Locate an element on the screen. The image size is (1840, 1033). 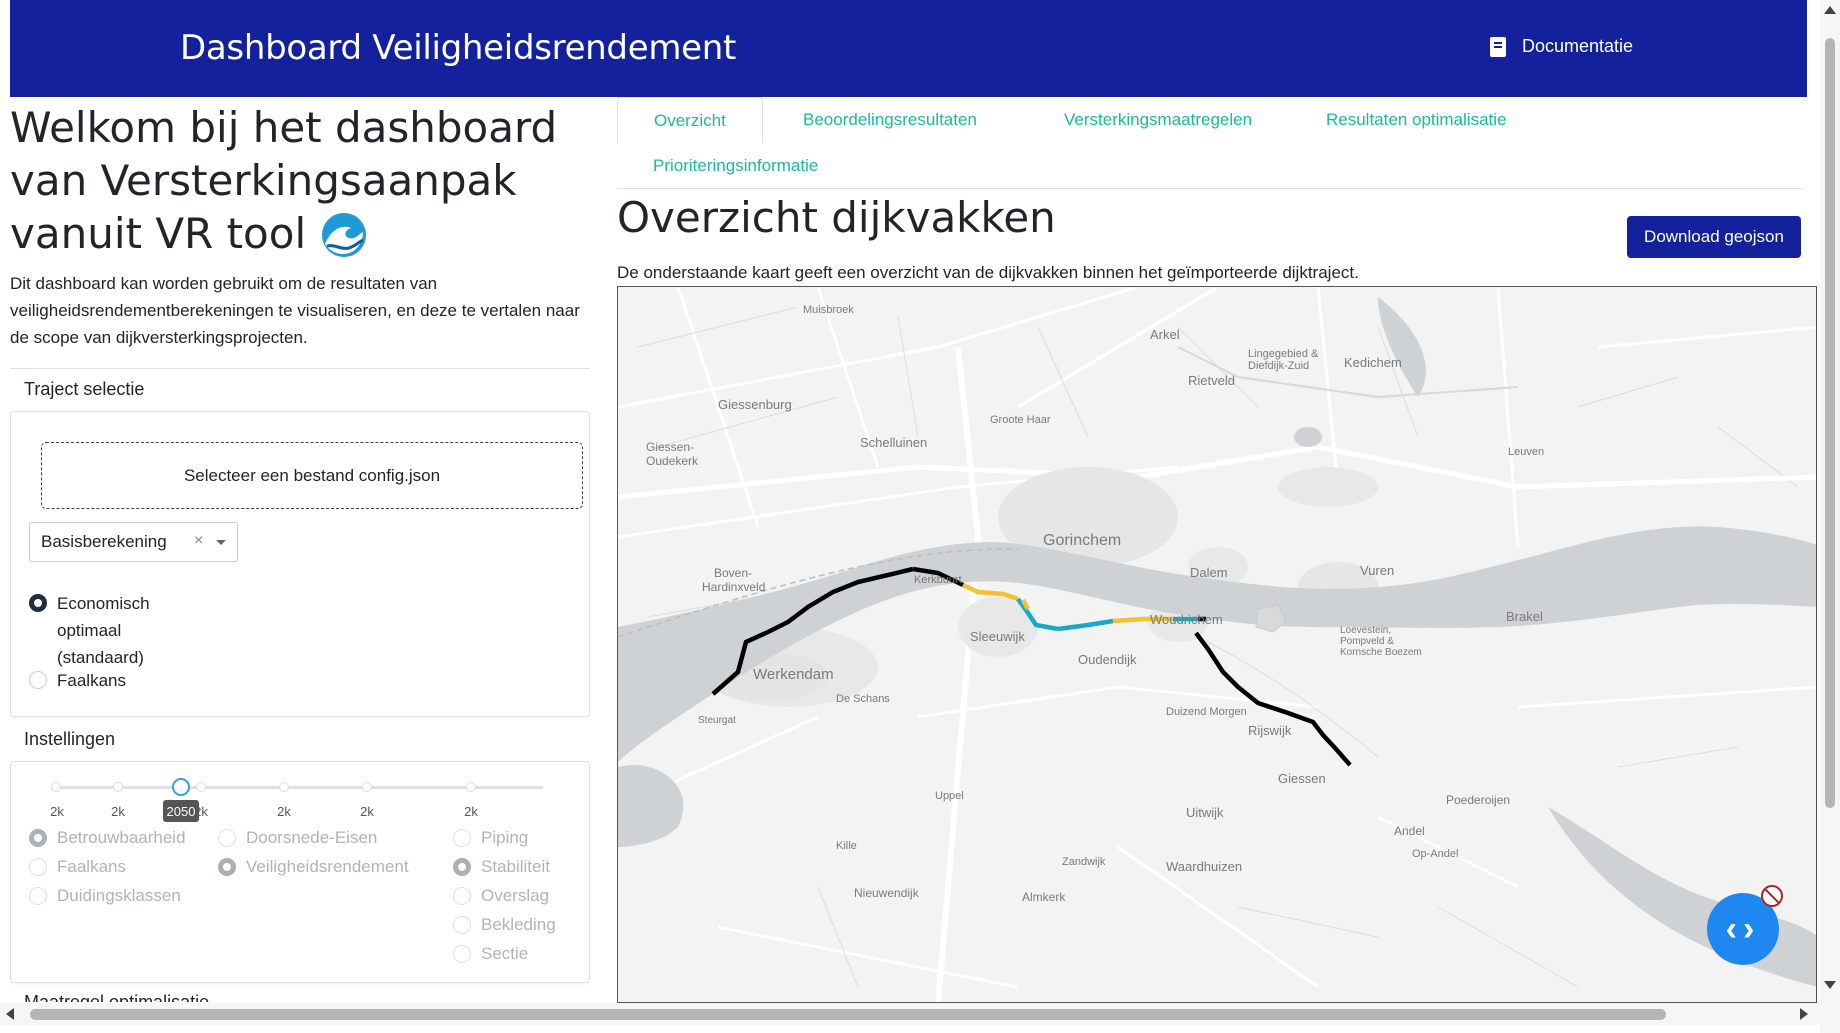
map-label: Sleeuwijk is located at coordinates (997, 636).